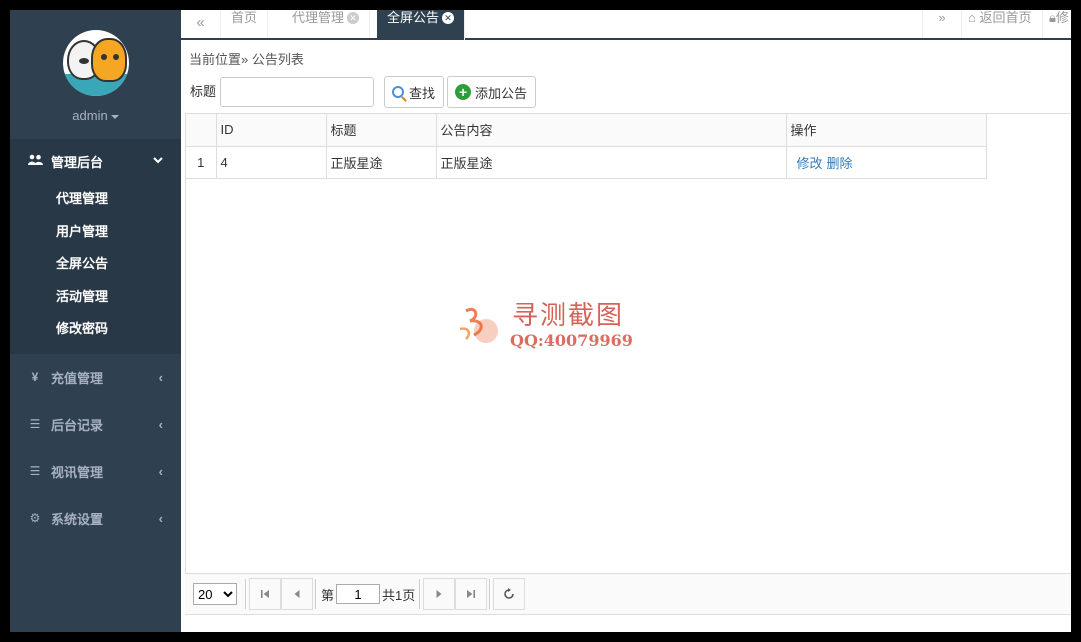 The width and height of the screenshot is (1081, 642). What do you see at coordinates (95, 63) in the screenshot?
I see `avatar` at bounding box center [95, 63].